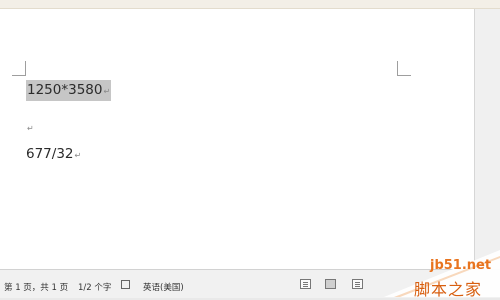 Image resolution: width=500 pixels, height=300 pixels. Describe the element at coordinates (250, 4) in the screenshot. I see `ribbon-edge` at that location.